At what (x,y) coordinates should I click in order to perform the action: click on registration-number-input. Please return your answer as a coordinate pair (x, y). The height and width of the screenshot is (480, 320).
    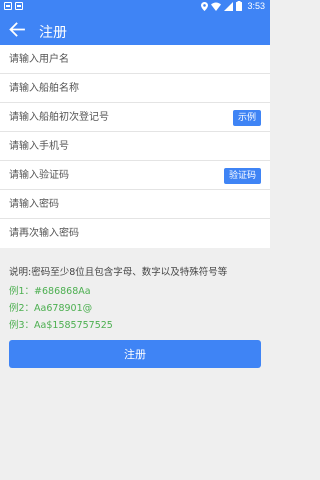
    Looking at the image, I should click on (116, 117).